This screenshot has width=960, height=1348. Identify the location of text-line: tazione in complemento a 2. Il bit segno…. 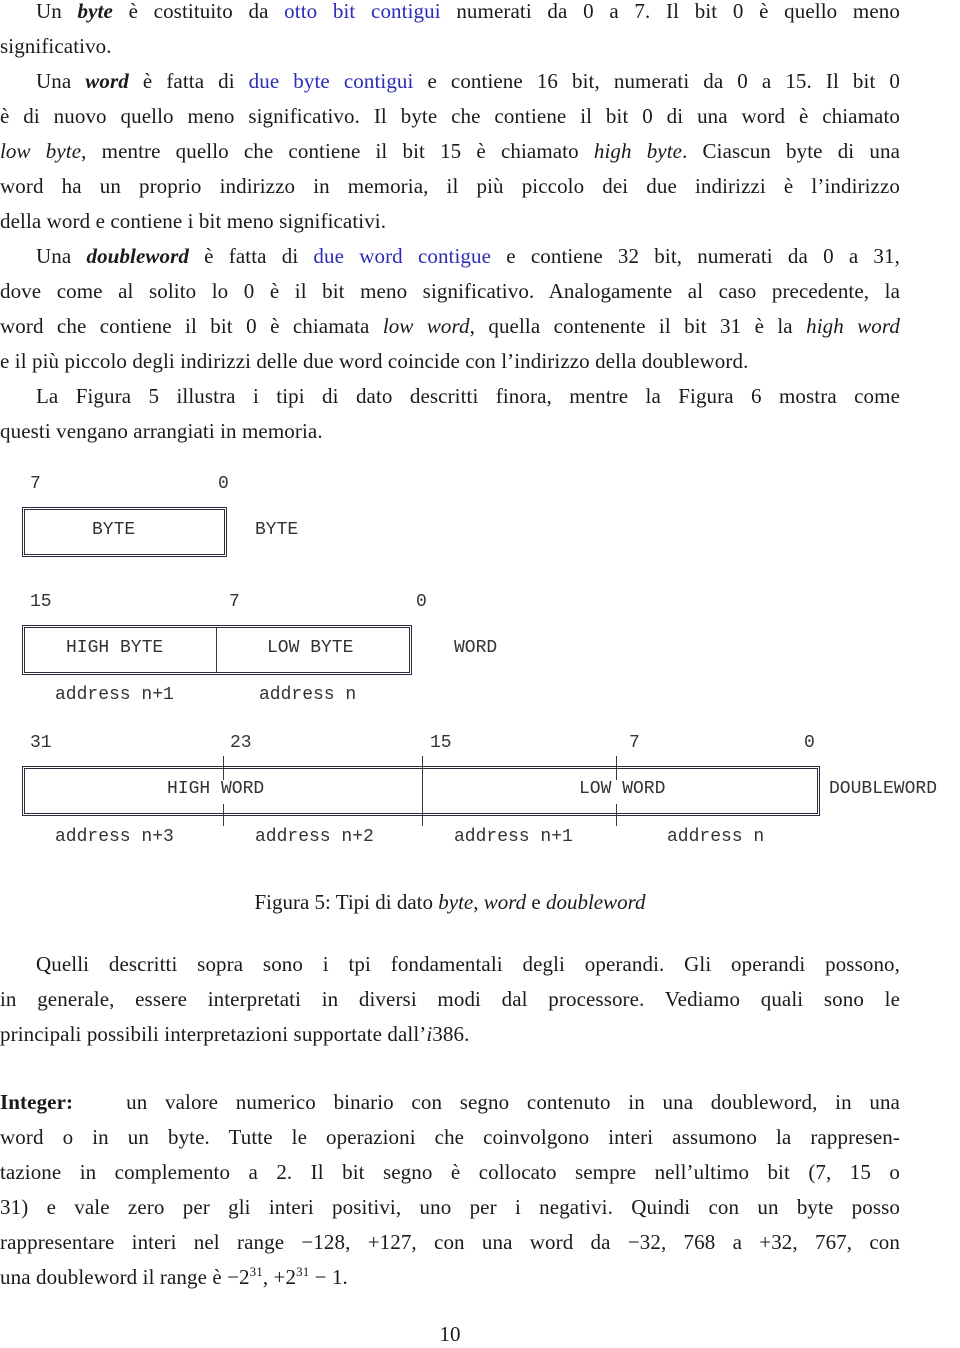
(450, 1172).